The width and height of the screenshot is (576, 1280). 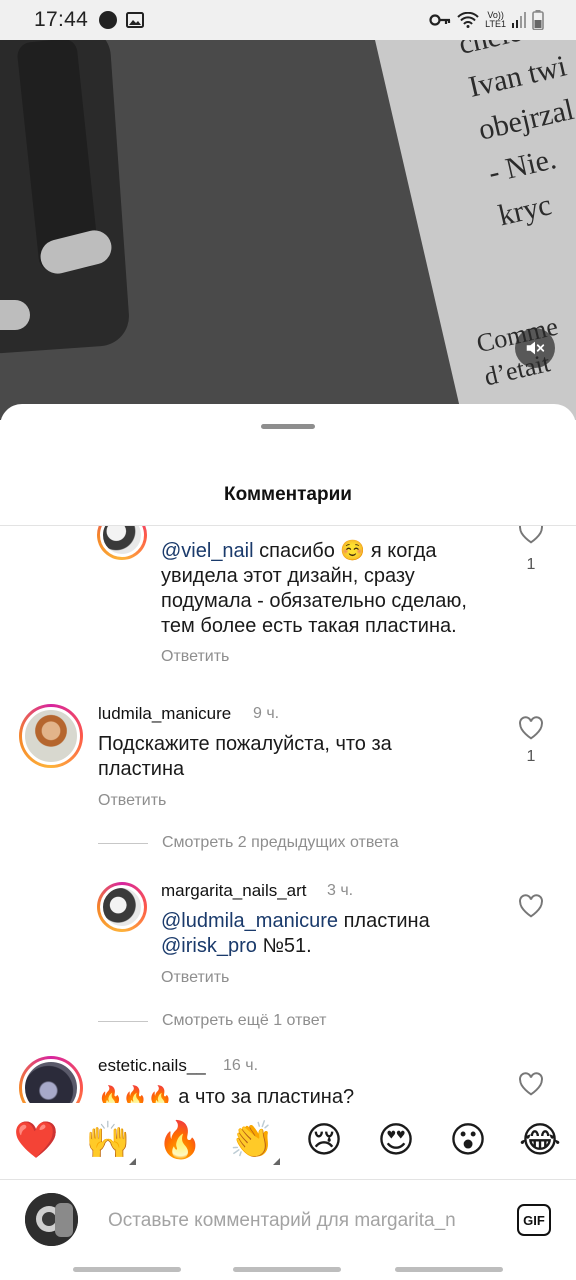 I want to click on user-avatar, so click(x=51, y=1219).